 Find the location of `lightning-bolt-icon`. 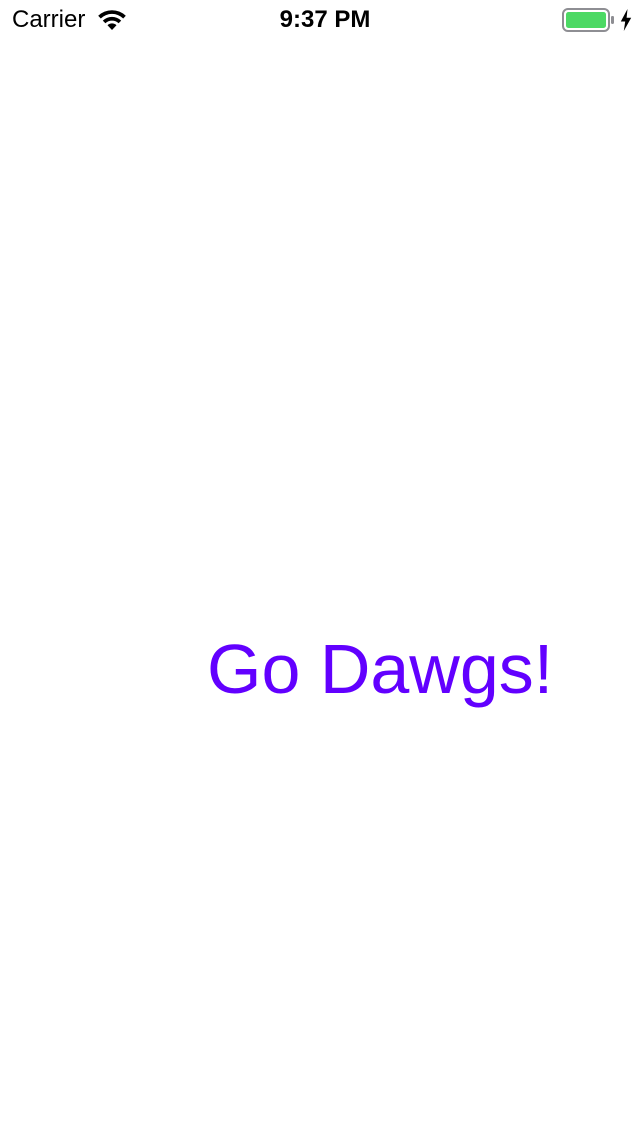

lightning-bolt-icon is located at coordinates (626, 20).